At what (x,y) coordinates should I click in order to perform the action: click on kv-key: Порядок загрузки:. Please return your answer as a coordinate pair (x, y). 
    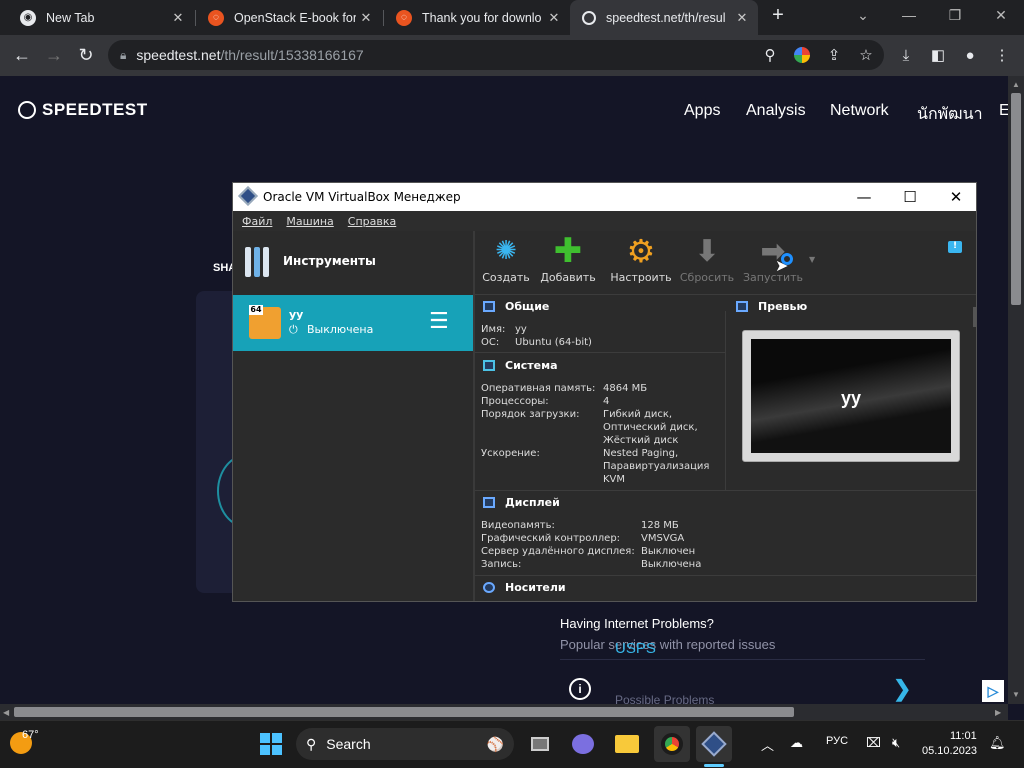
    Looking at the image, I should click on (530, 414).